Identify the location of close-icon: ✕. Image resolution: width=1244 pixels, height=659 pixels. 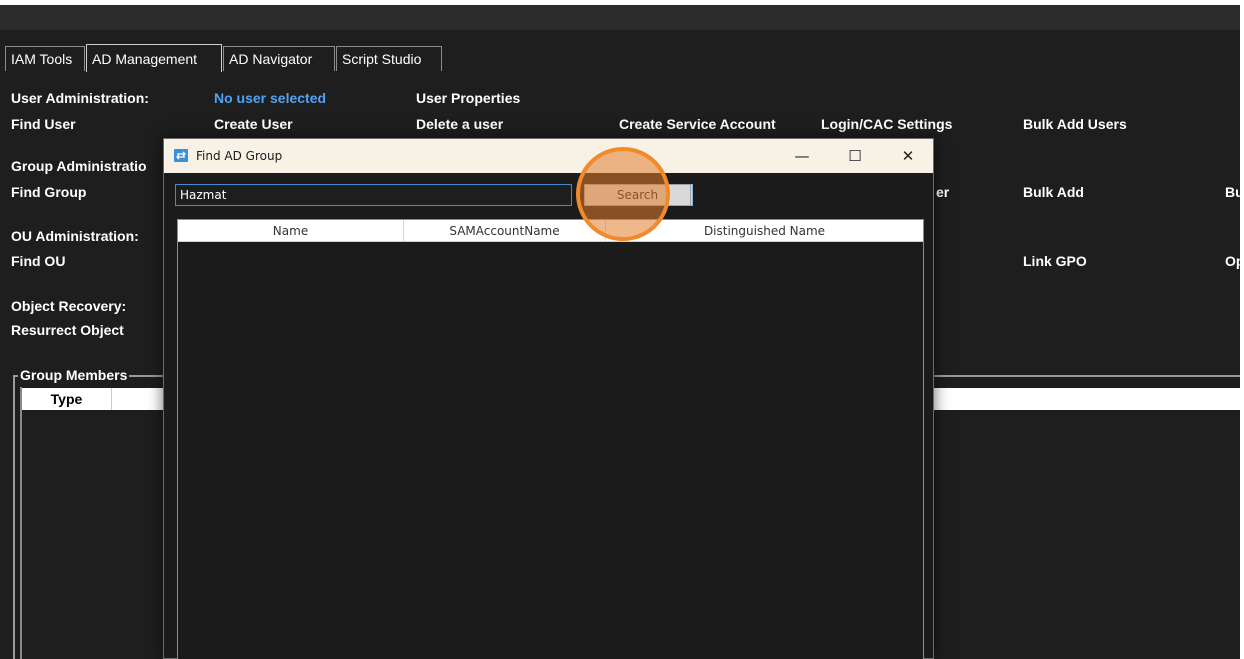
(908, 156).